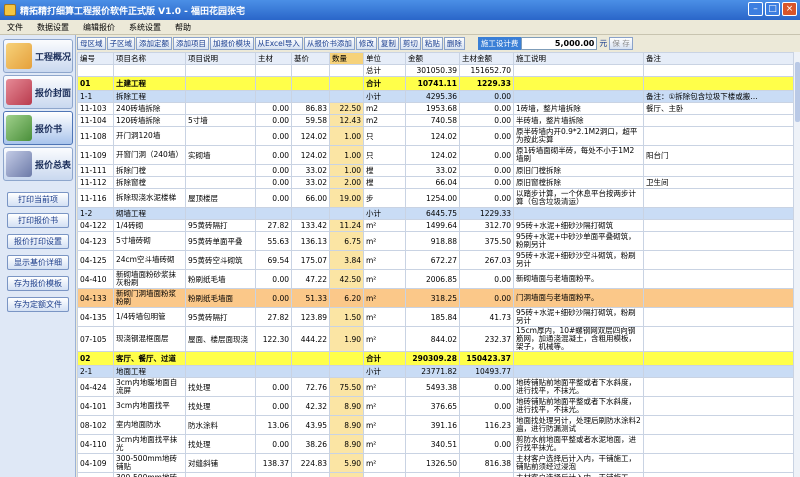  I want to click on table-cell: 1229.33, so click(486, 213).